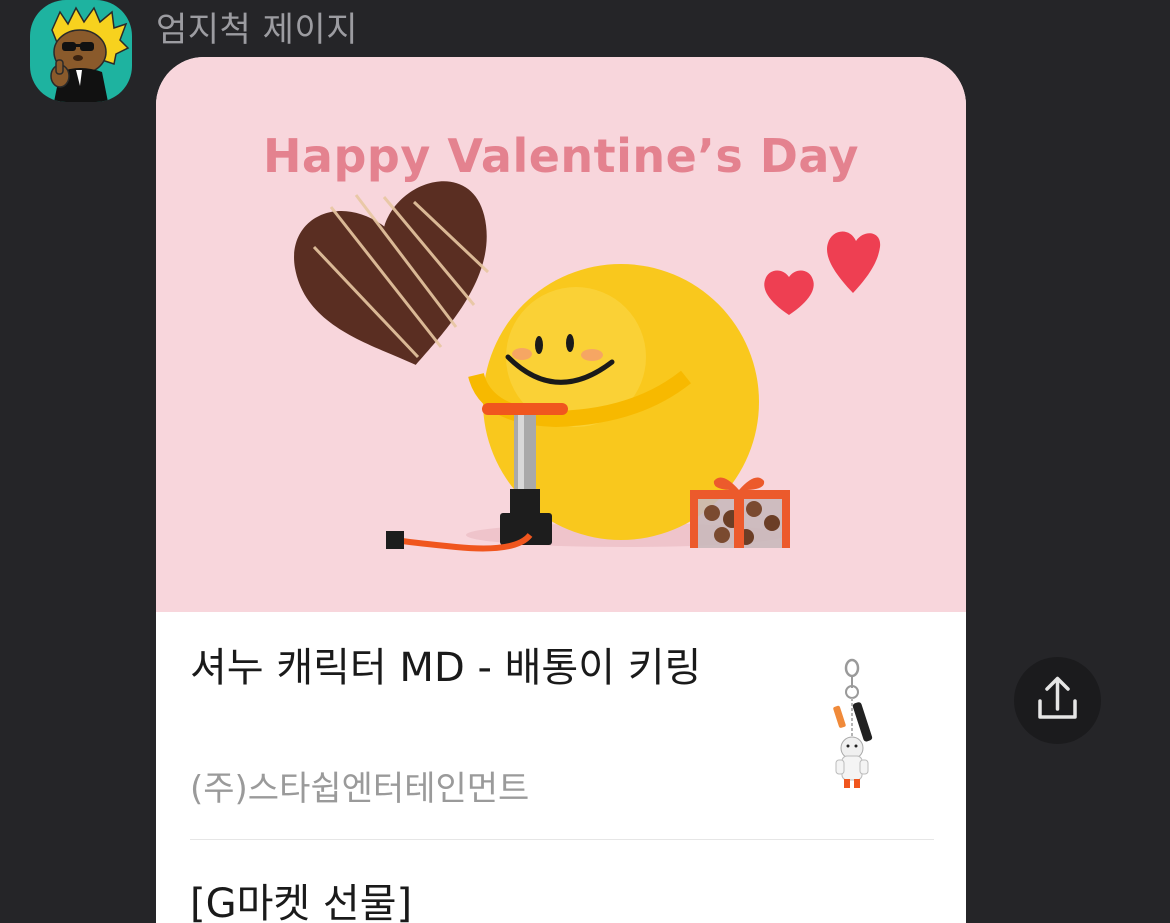 The width and height of the screenshot is (1170, 923). What do you see at coordinates (301, 897) in the screenshot?
I see `gift-title: [G마켓 선물]` at bounding box center [301, 897].